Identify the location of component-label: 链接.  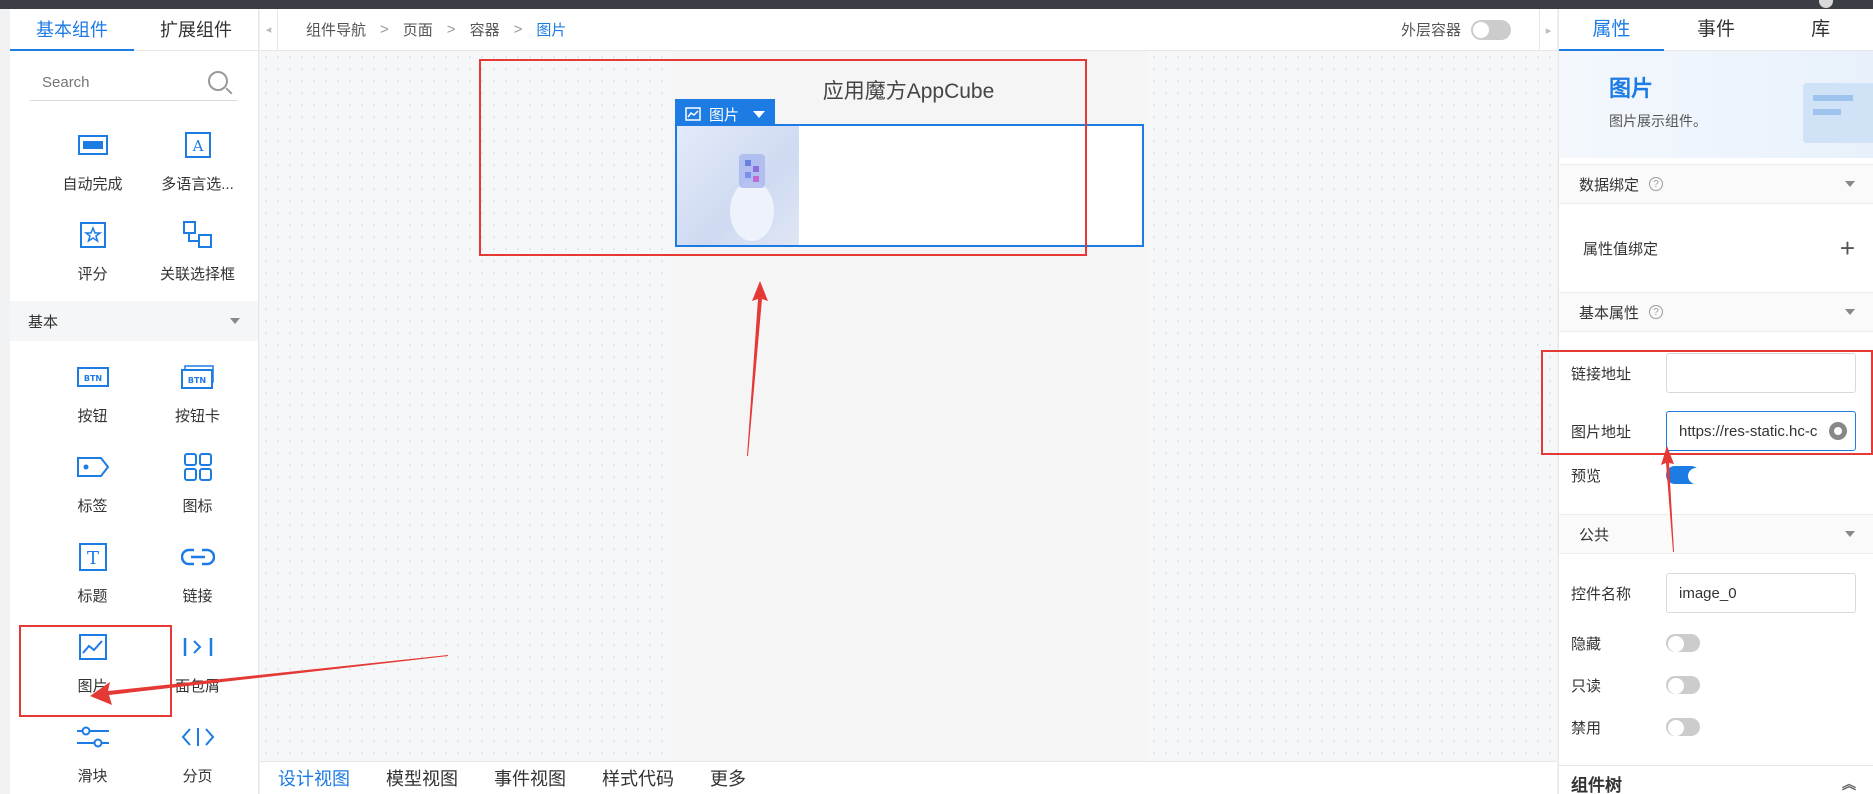
(197, 596).